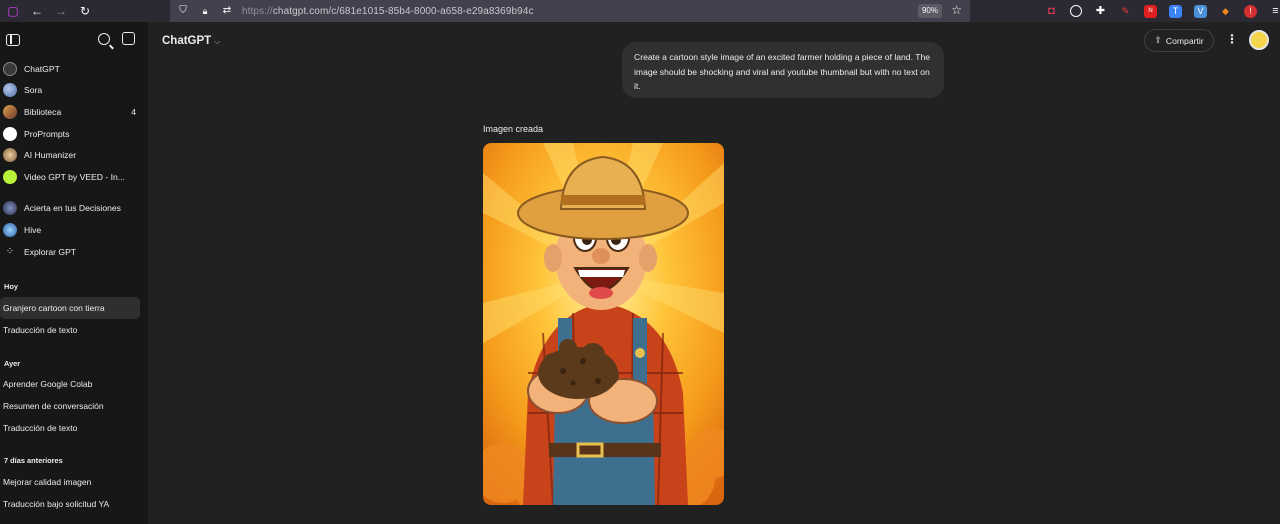  I want to click on sidebar-item-label: ProPrompts, so click(47, 133).